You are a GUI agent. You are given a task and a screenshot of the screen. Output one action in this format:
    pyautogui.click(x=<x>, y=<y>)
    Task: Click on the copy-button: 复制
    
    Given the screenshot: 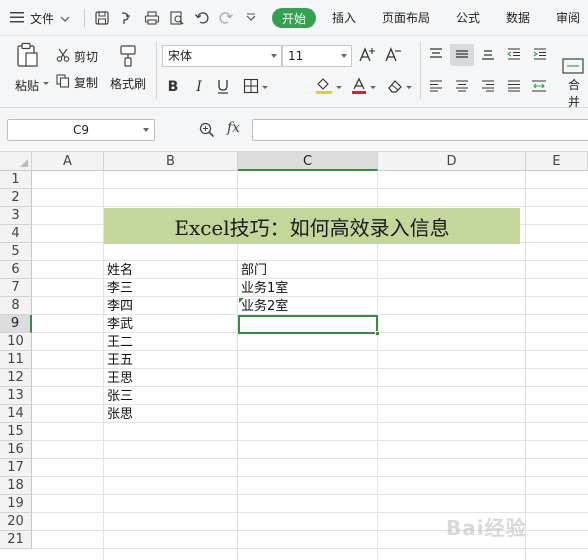 What is the action you would take?
    pyautogui.click(x=77, y=82)
    